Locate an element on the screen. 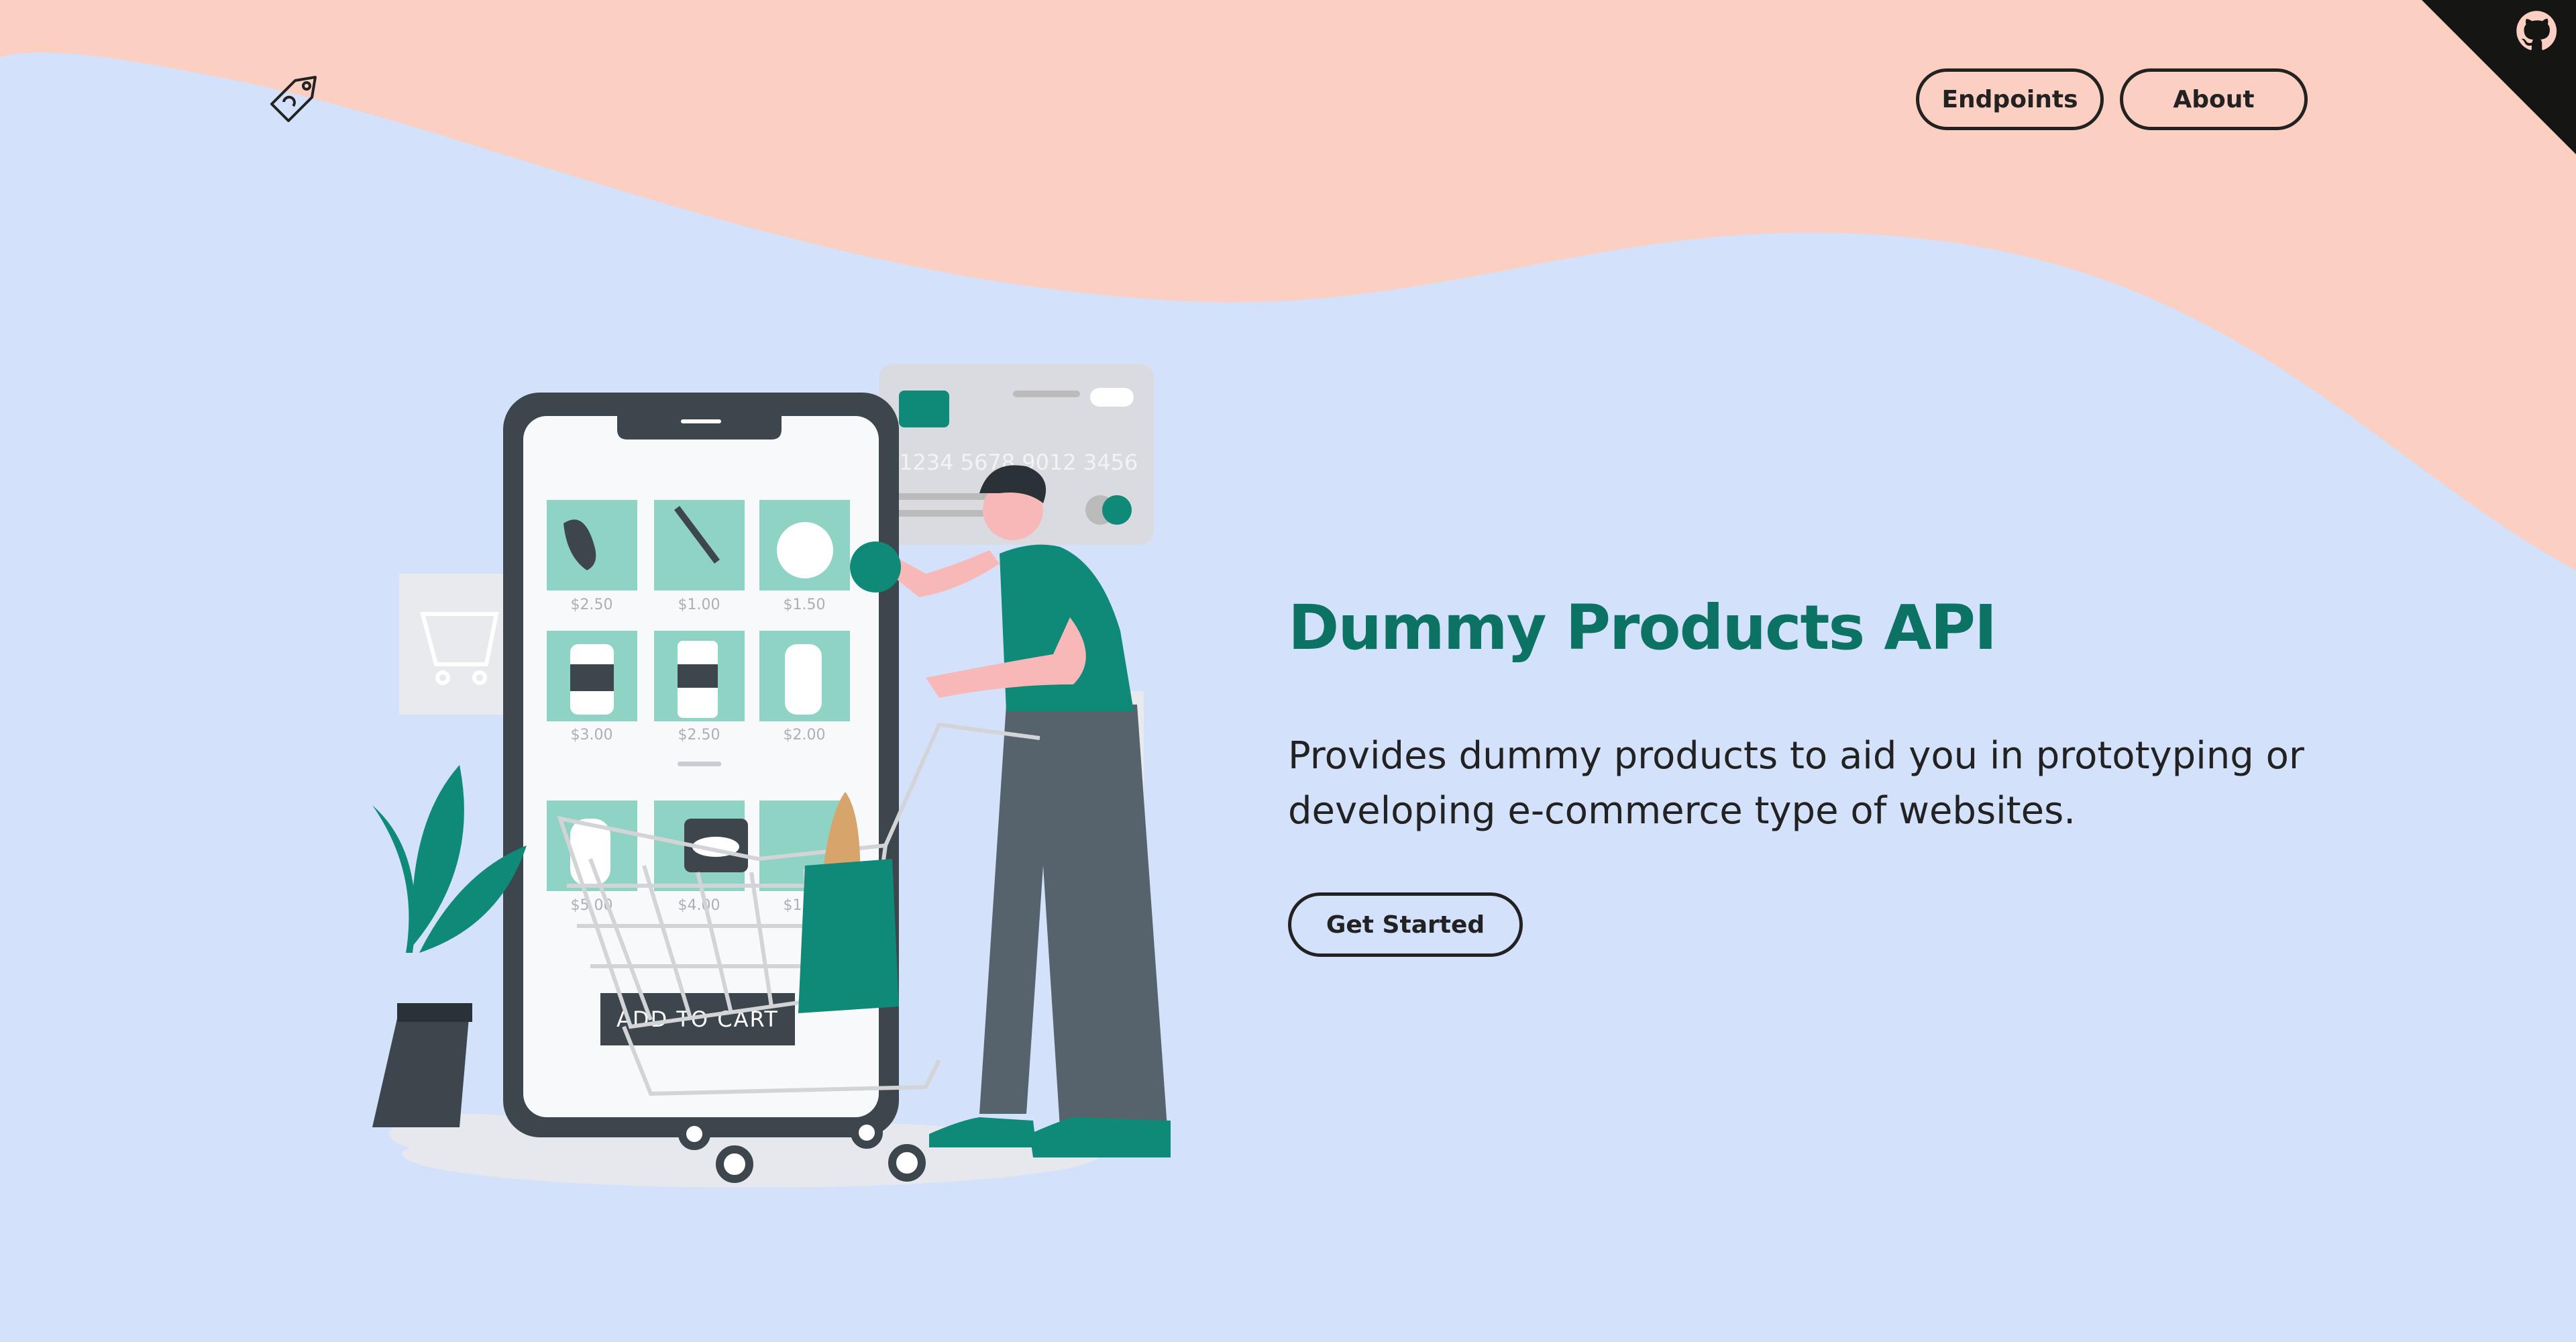 The image size is (2576, 1342). price-label: $1.00 is located at coordinates (699, 605).